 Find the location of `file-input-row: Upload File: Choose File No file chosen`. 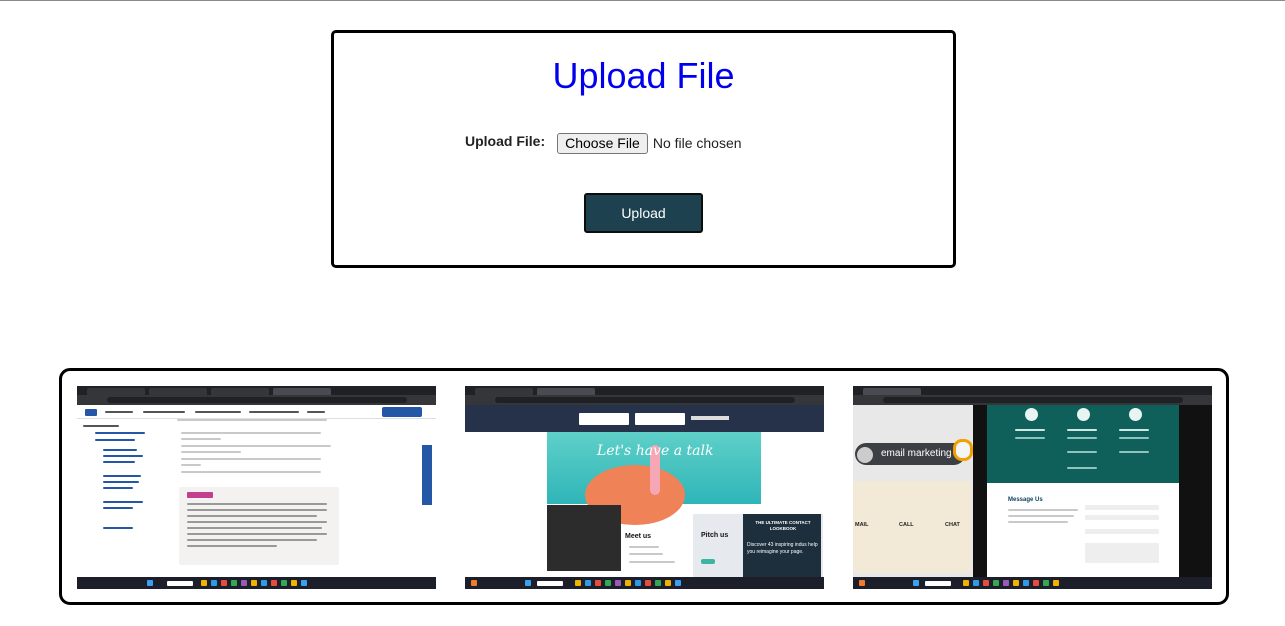

file-input-row: Upload File: Choose File No file chosen is located at coordinates (603, 143).